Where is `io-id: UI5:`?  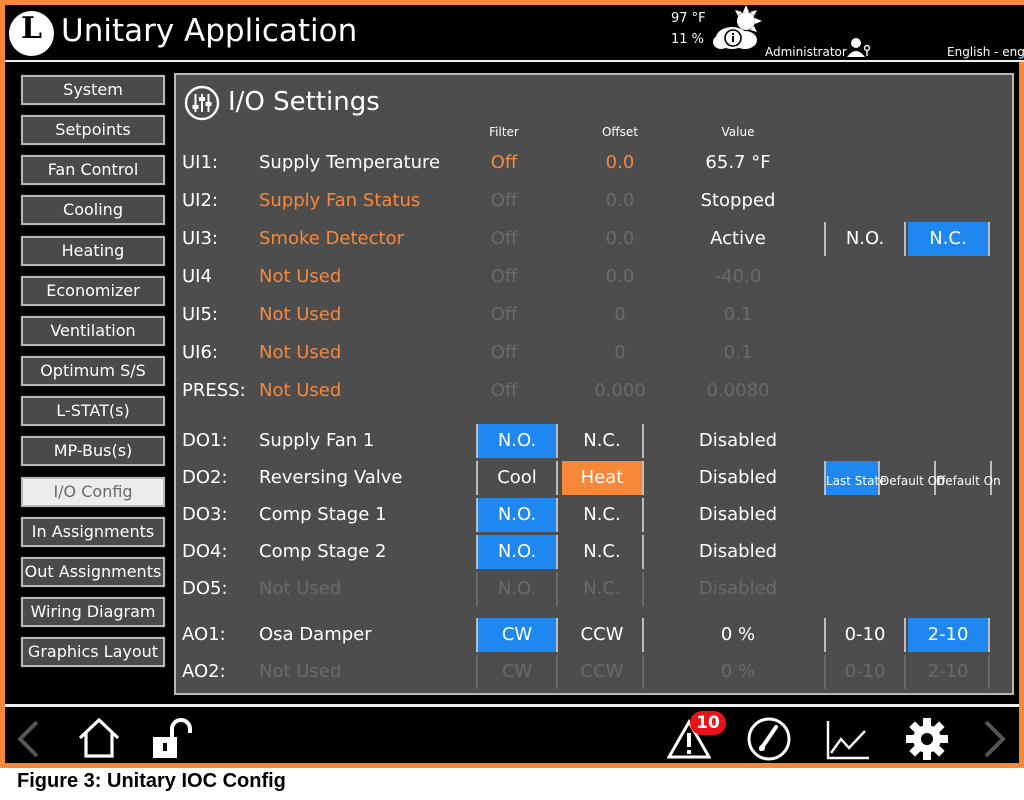
io-id: UI5: is located at coordinates (200, 314).